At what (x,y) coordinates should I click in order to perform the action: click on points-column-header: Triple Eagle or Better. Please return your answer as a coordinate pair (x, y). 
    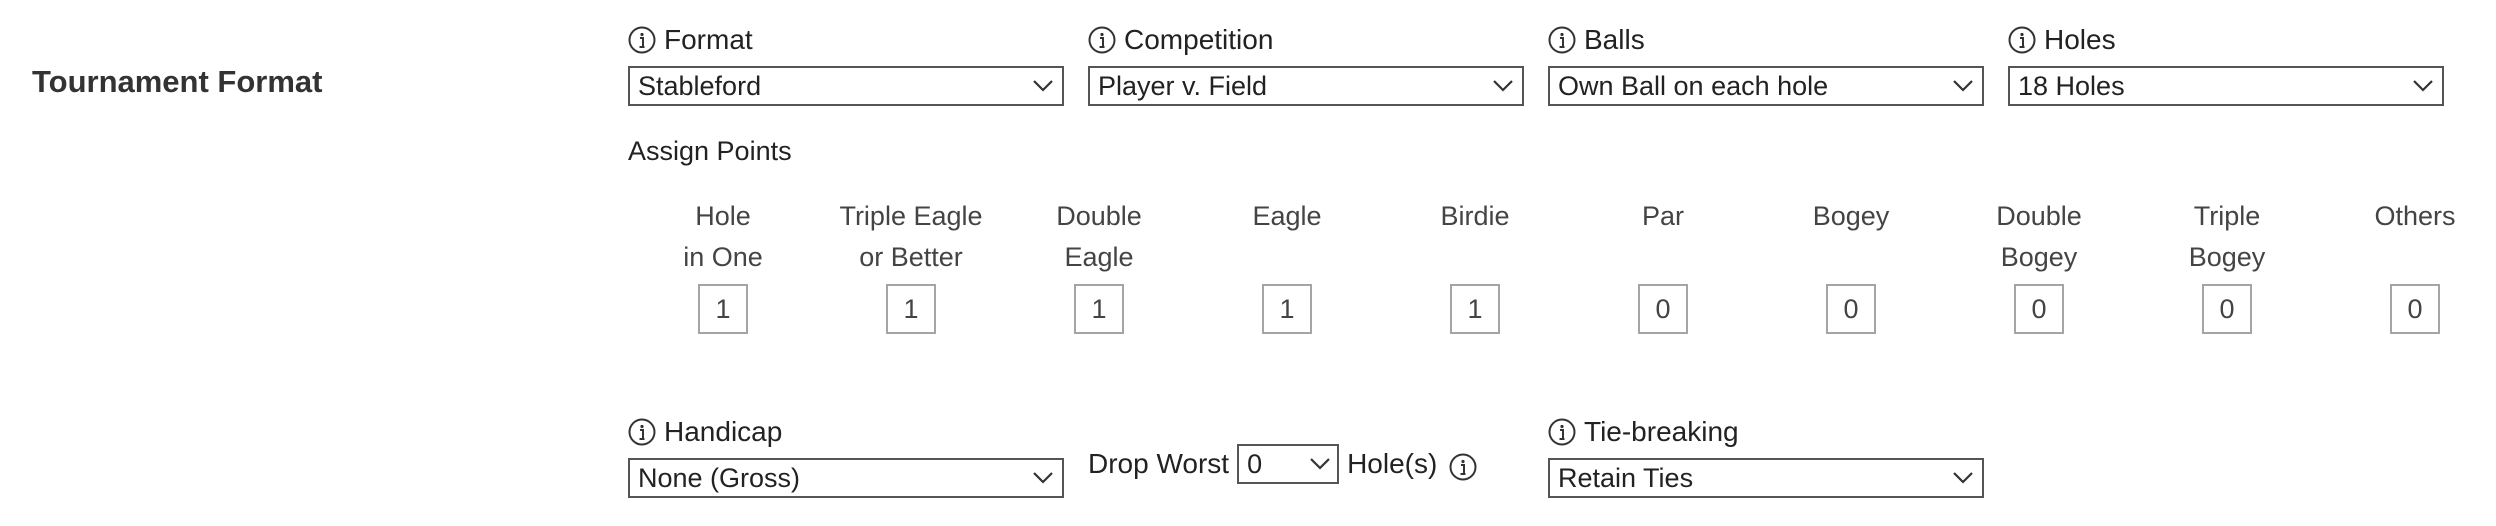
    Looking at the image, I should click on (911, 237).